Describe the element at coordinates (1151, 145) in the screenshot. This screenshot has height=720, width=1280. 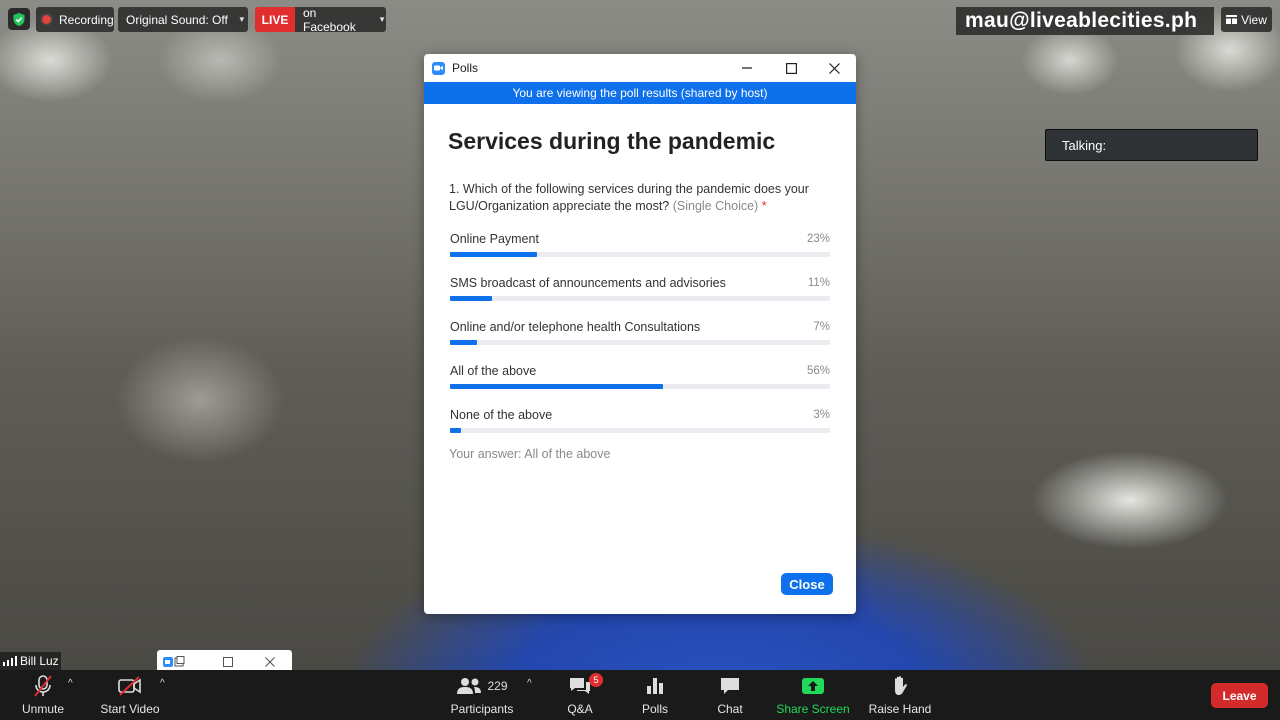
I see `talking-indicator: Talking:` at that location.